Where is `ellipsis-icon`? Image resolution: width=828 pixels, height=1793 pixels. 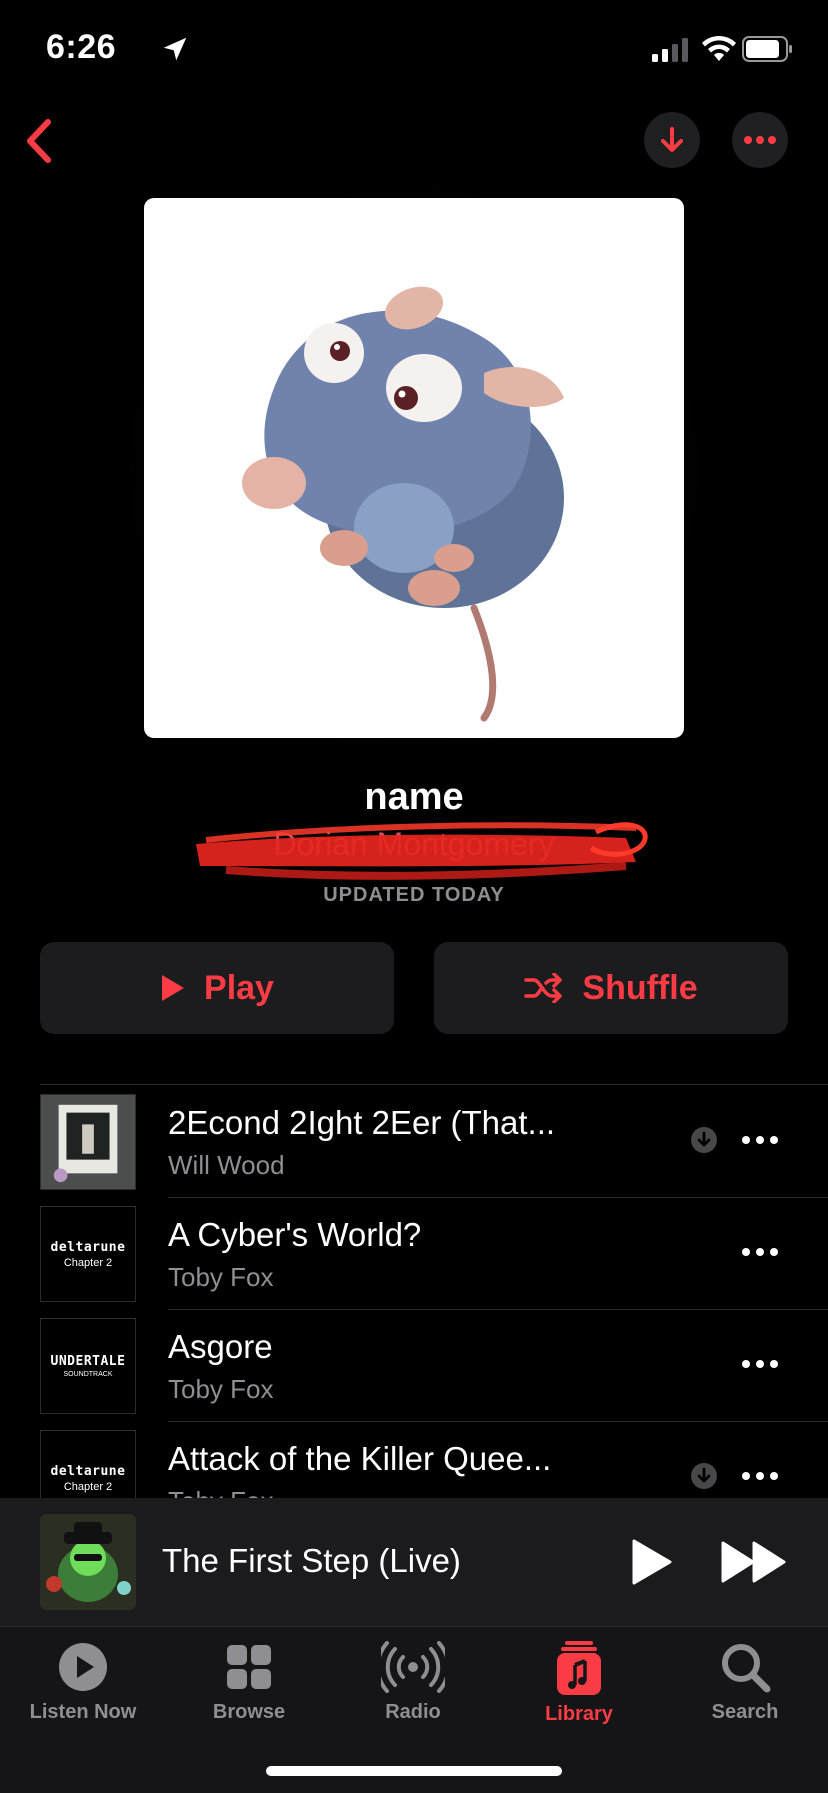 ellipsis-icon is located at coordinates (760, 140).